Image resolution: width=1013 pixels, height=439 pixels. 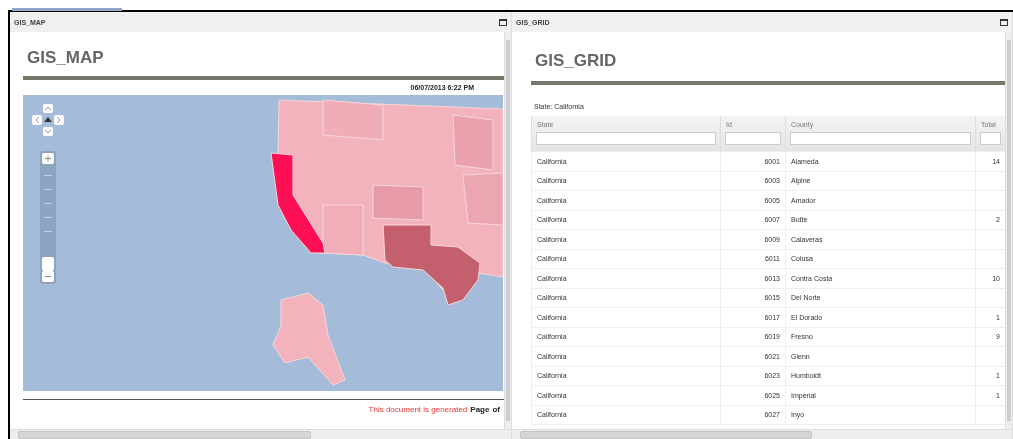 I want to click on of-label: of, so click(x=496, y=409).